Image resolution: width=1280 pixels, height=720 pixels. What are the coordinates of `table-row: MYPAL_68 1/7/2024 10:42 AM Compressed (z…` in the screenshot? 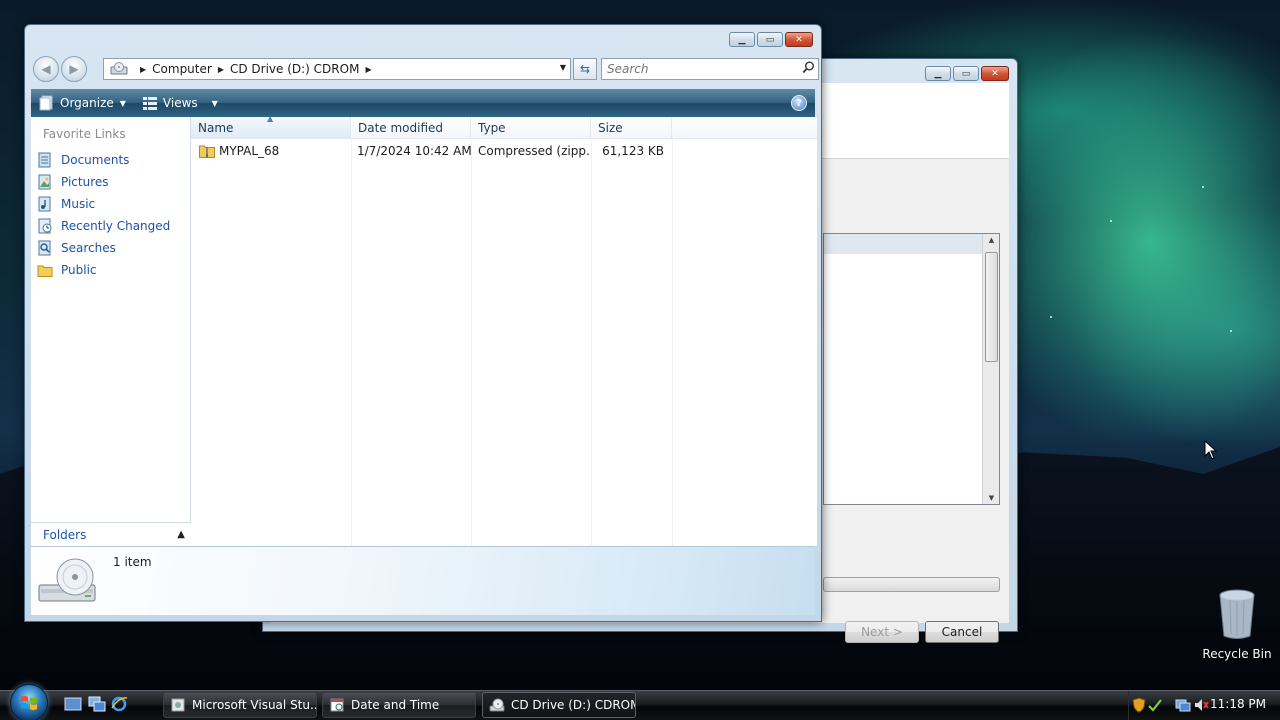 It's located at (431, 151).